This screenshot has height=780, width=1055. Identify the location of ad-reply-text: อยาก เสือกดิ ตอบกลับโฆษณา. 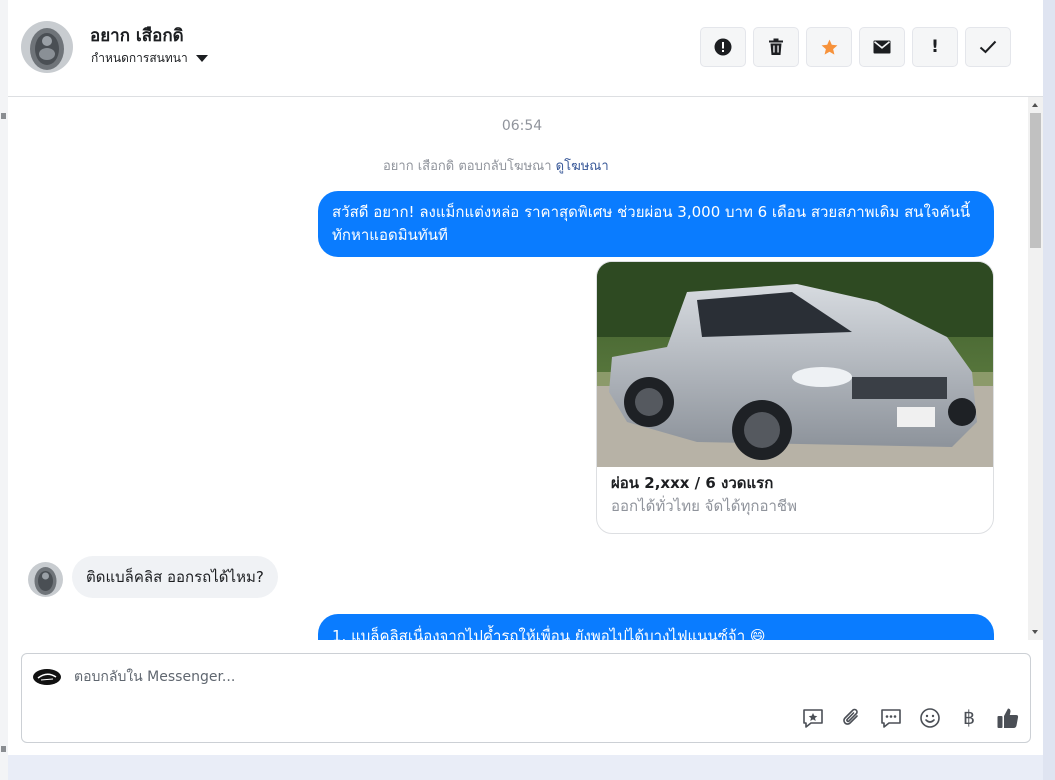
(467, 166).